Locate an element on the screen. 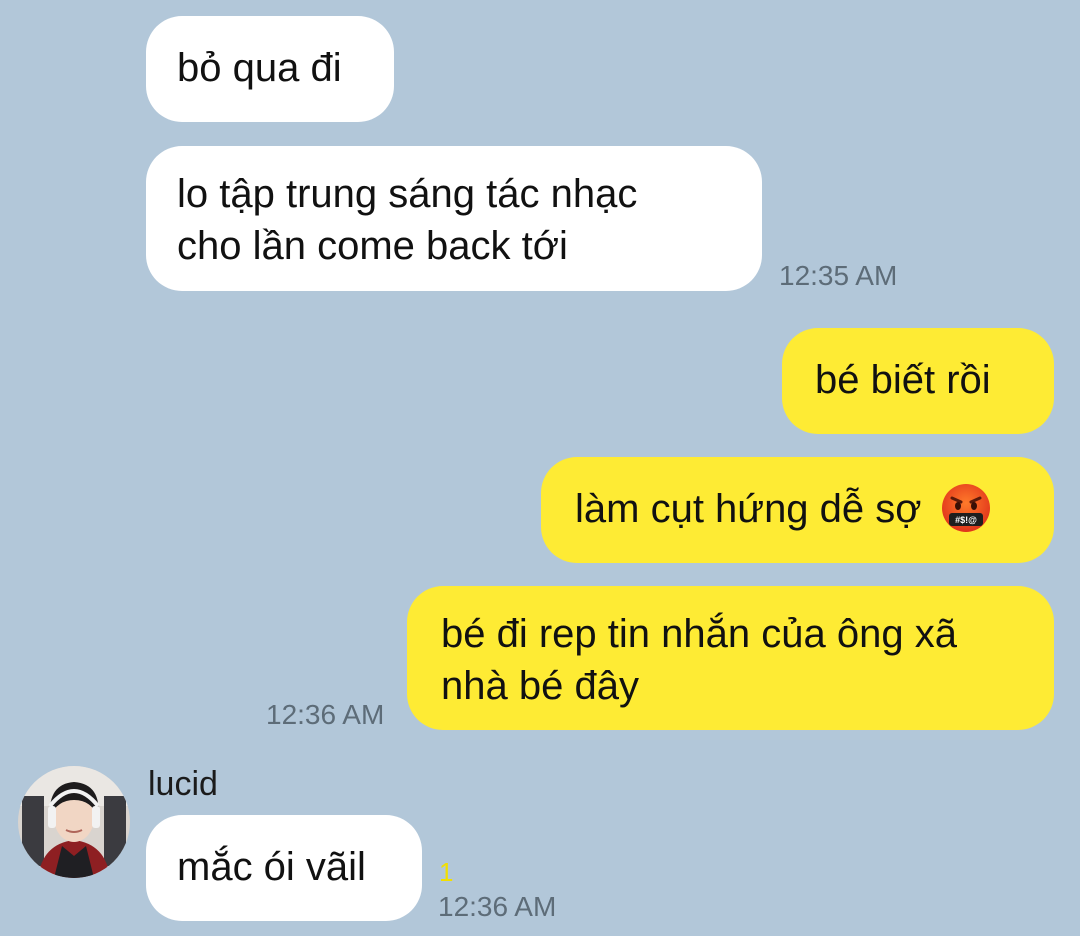 The height and width of the screenshot is (936, 1080). message-text: mắc ói vãil is located at coordinates (271, 867).